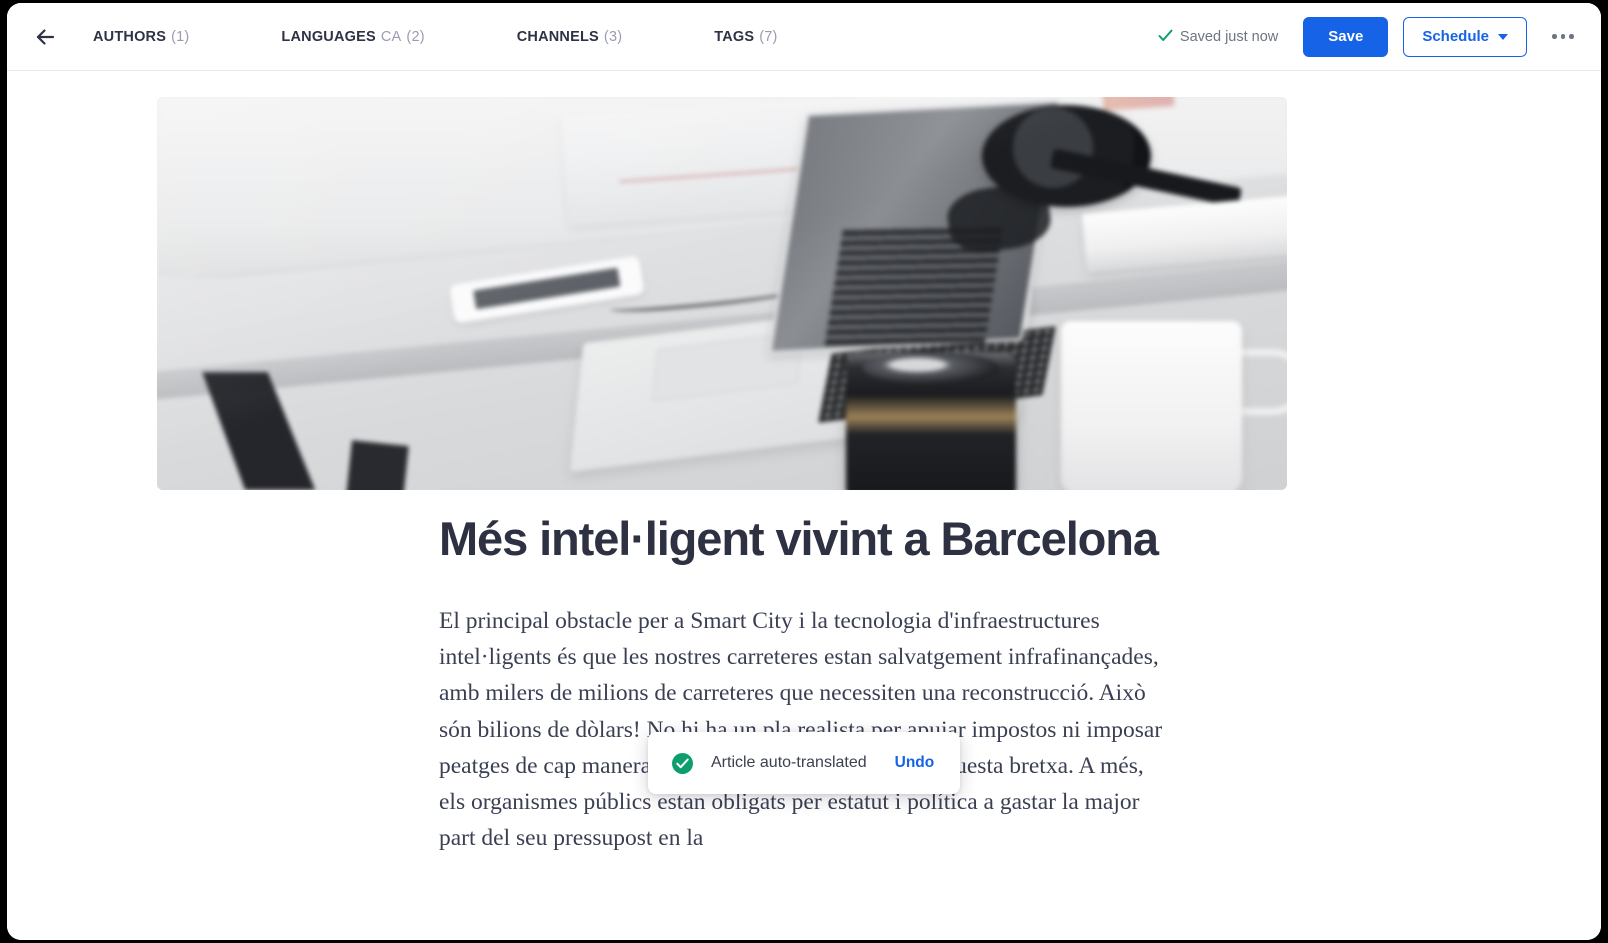 The height and width of the screenshot is (943, 1608). I want to click on ellipsis-icon, so click(1563, 36).